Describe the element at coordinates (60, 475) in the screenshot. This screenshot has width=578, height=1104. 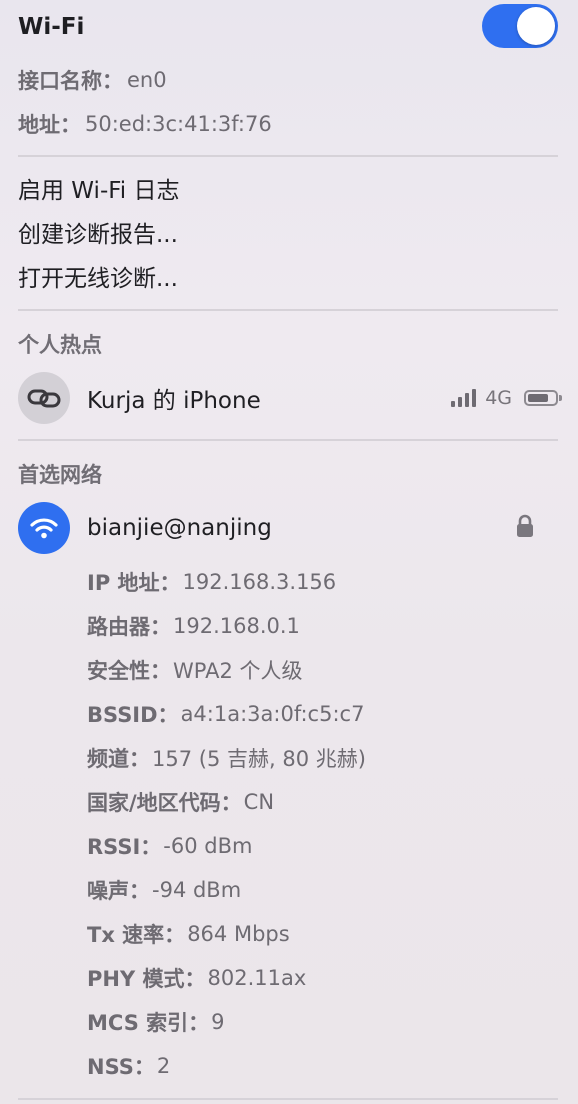
I see `preferred-section-title: 首选网络` at that location.